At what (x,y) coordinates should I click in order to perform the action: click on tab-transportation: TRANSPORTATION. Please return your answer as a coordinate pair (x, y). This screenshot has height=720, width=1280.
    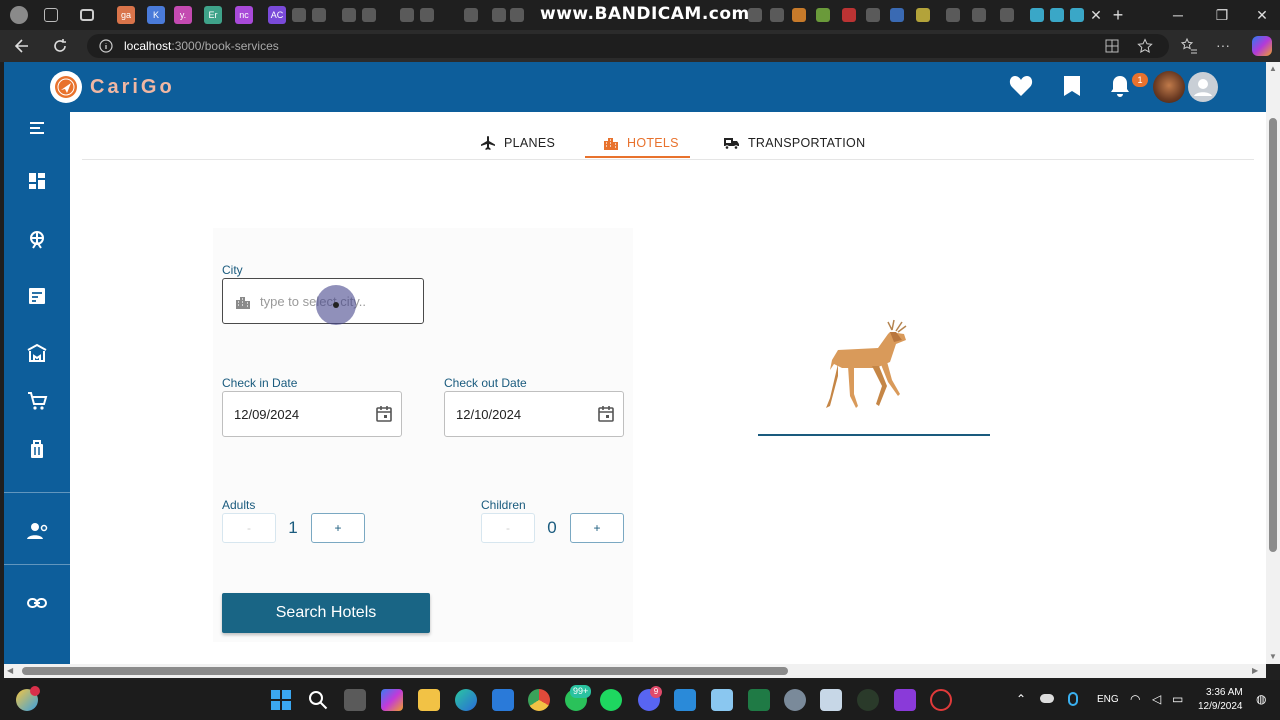
    Looking at the image, I should click on (794, 143).